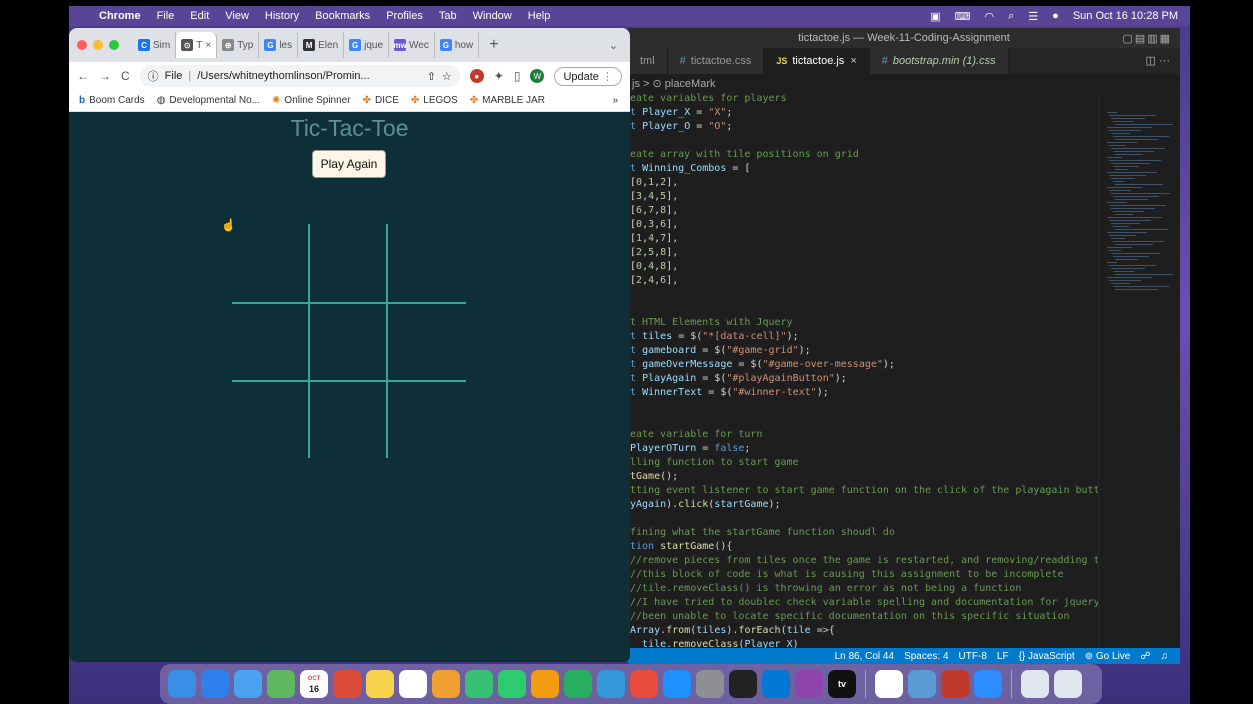 This screenshot has width=1253, height=704. I want to click on chrome-tab: M Elen, so click(321, 45).